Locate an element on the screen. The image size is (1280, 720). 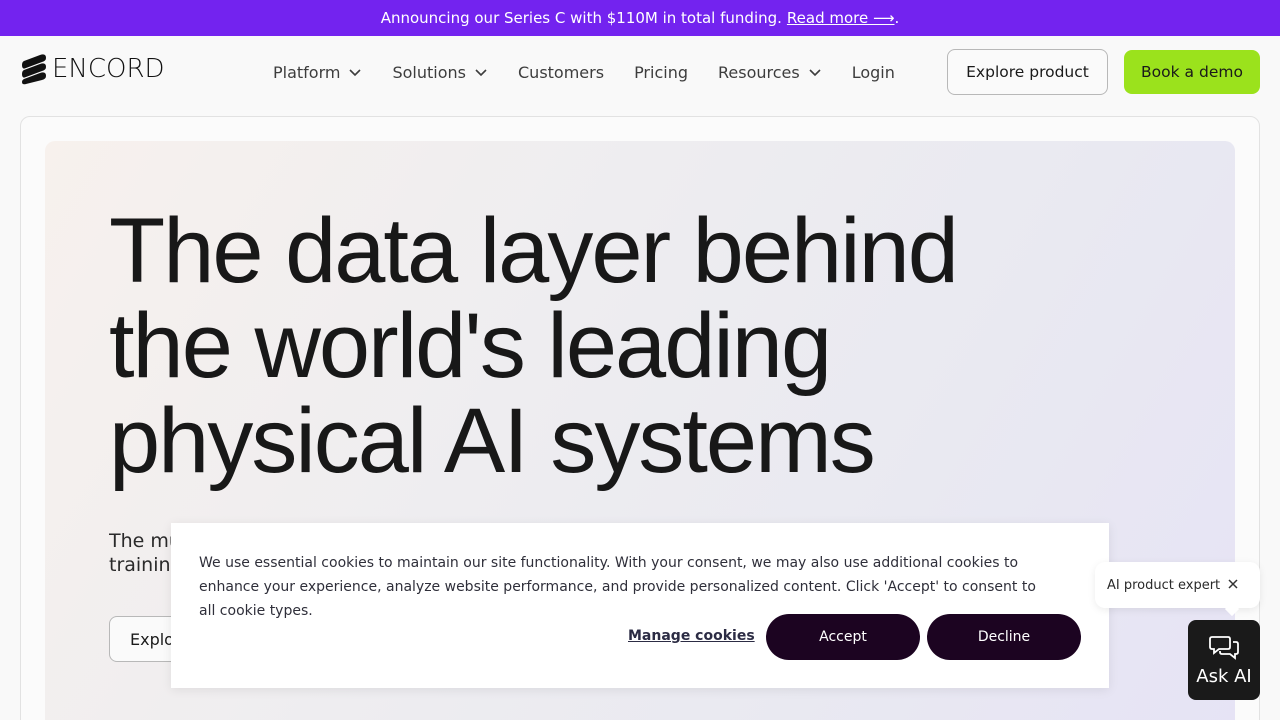
brand-name: ENCORD is located at coordinates (108, 69).